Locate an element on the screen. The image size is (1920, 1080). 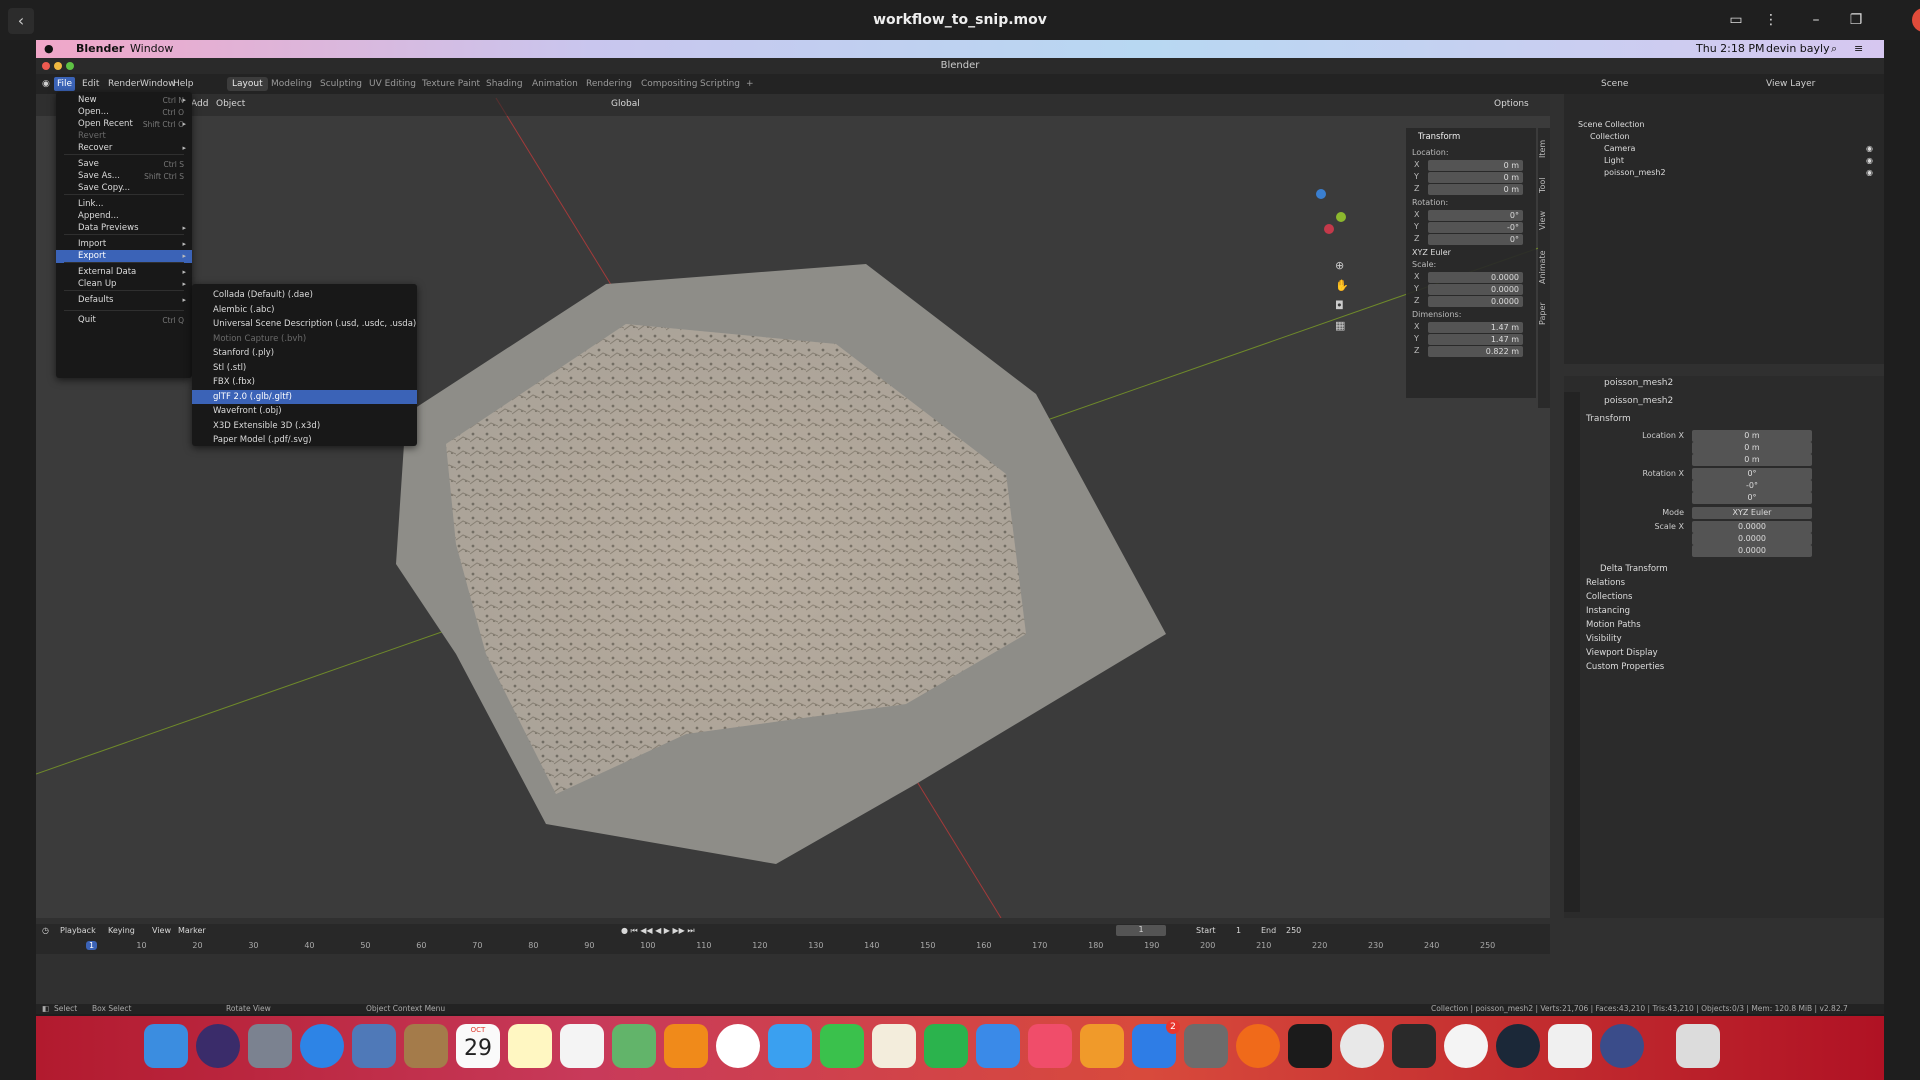
export-option: Collada (Default) (.dae) is located at coordinates (304, 295).